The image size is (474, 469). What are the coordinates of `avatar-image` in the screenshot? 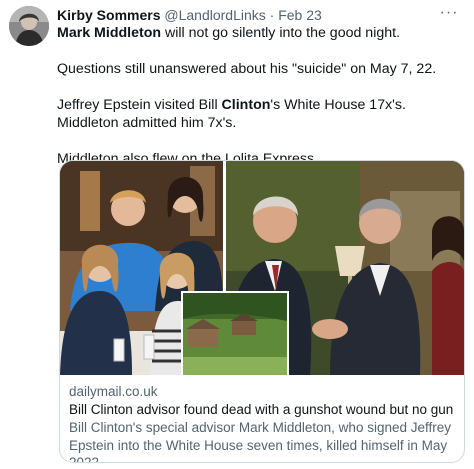 It's located at (29, 26).